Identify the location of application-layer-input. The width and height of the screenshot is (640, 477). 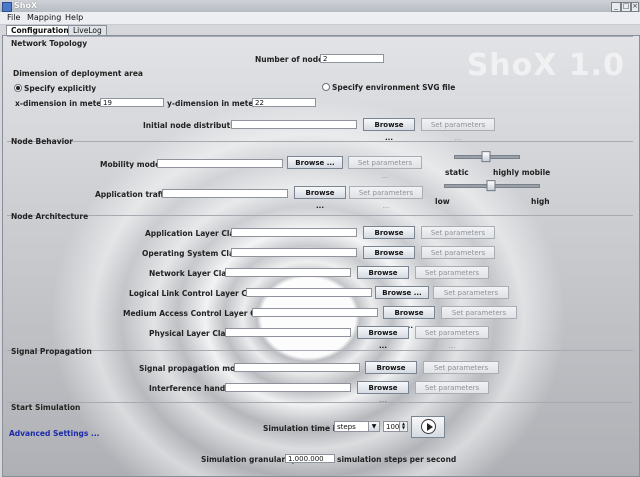
(294, 232).